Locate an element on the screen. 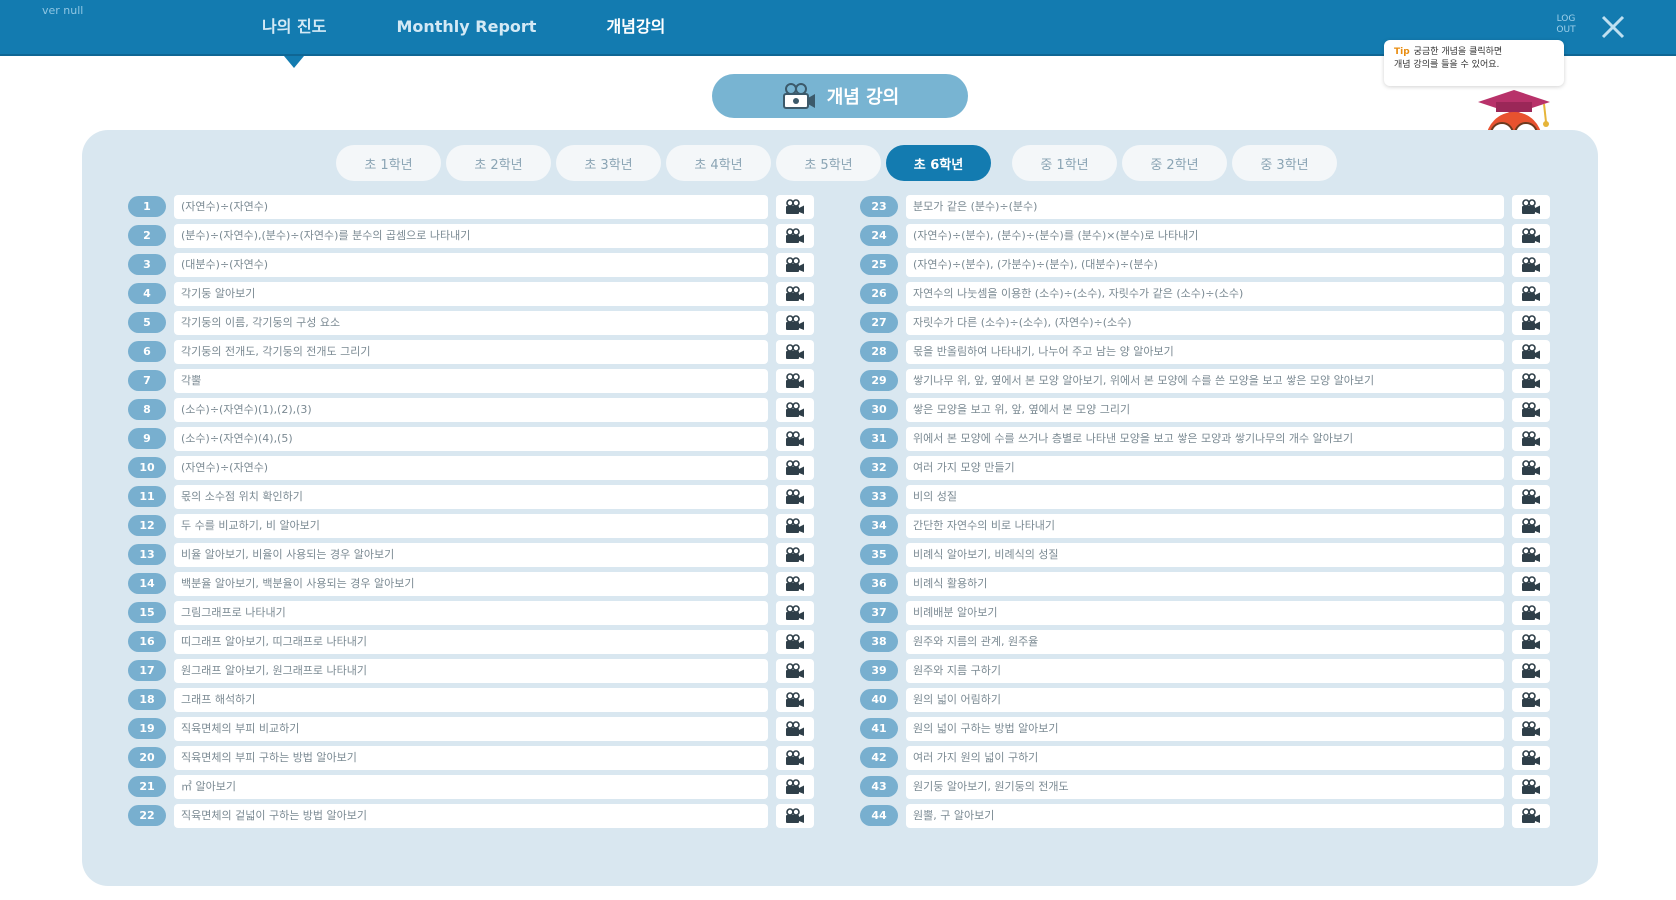  lesson-title-link: 간단한 자연수의 비로 나타내기 is located at coordinates (1205, 525).